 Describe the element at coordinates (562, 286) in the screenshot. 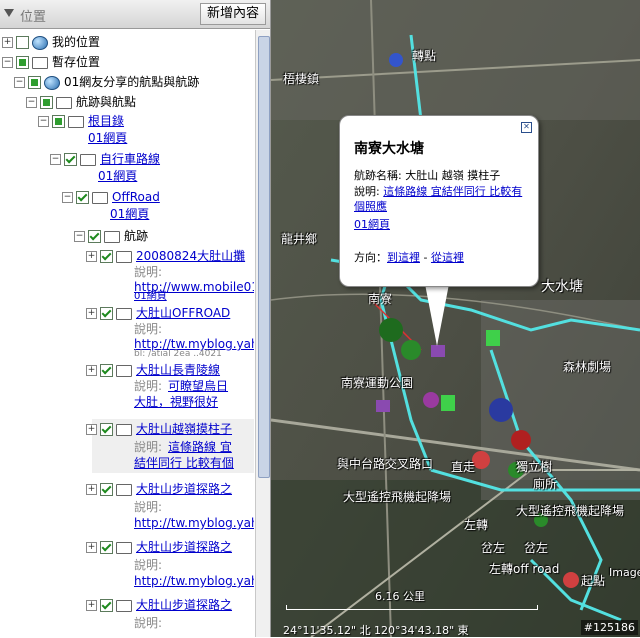

I see `map-label: 大水塘` at that location.